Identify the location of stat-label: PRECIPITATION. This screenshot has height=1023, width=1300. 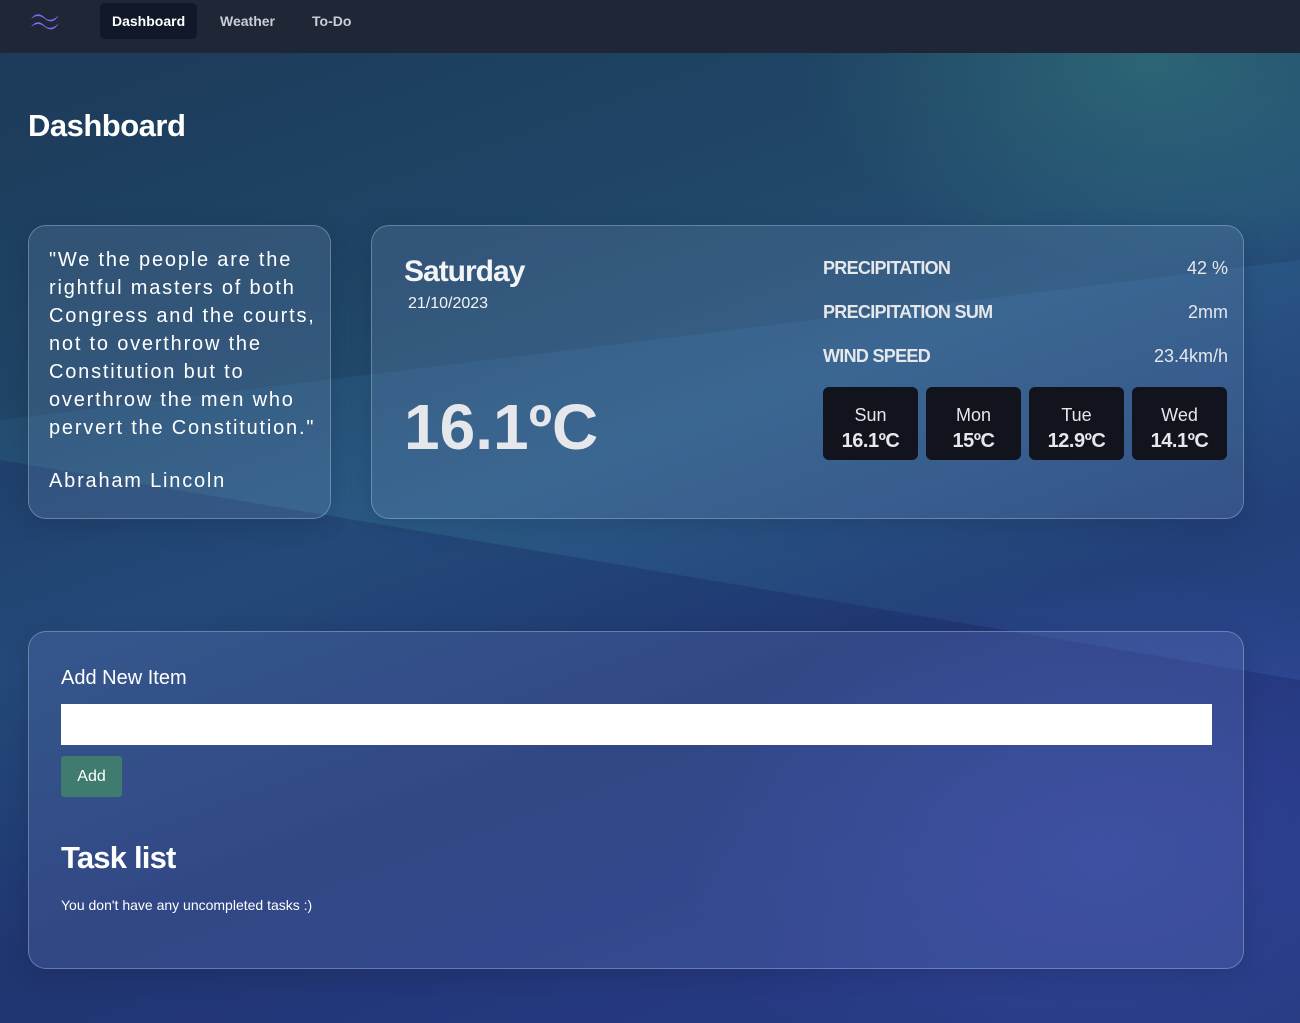
(887, 267).